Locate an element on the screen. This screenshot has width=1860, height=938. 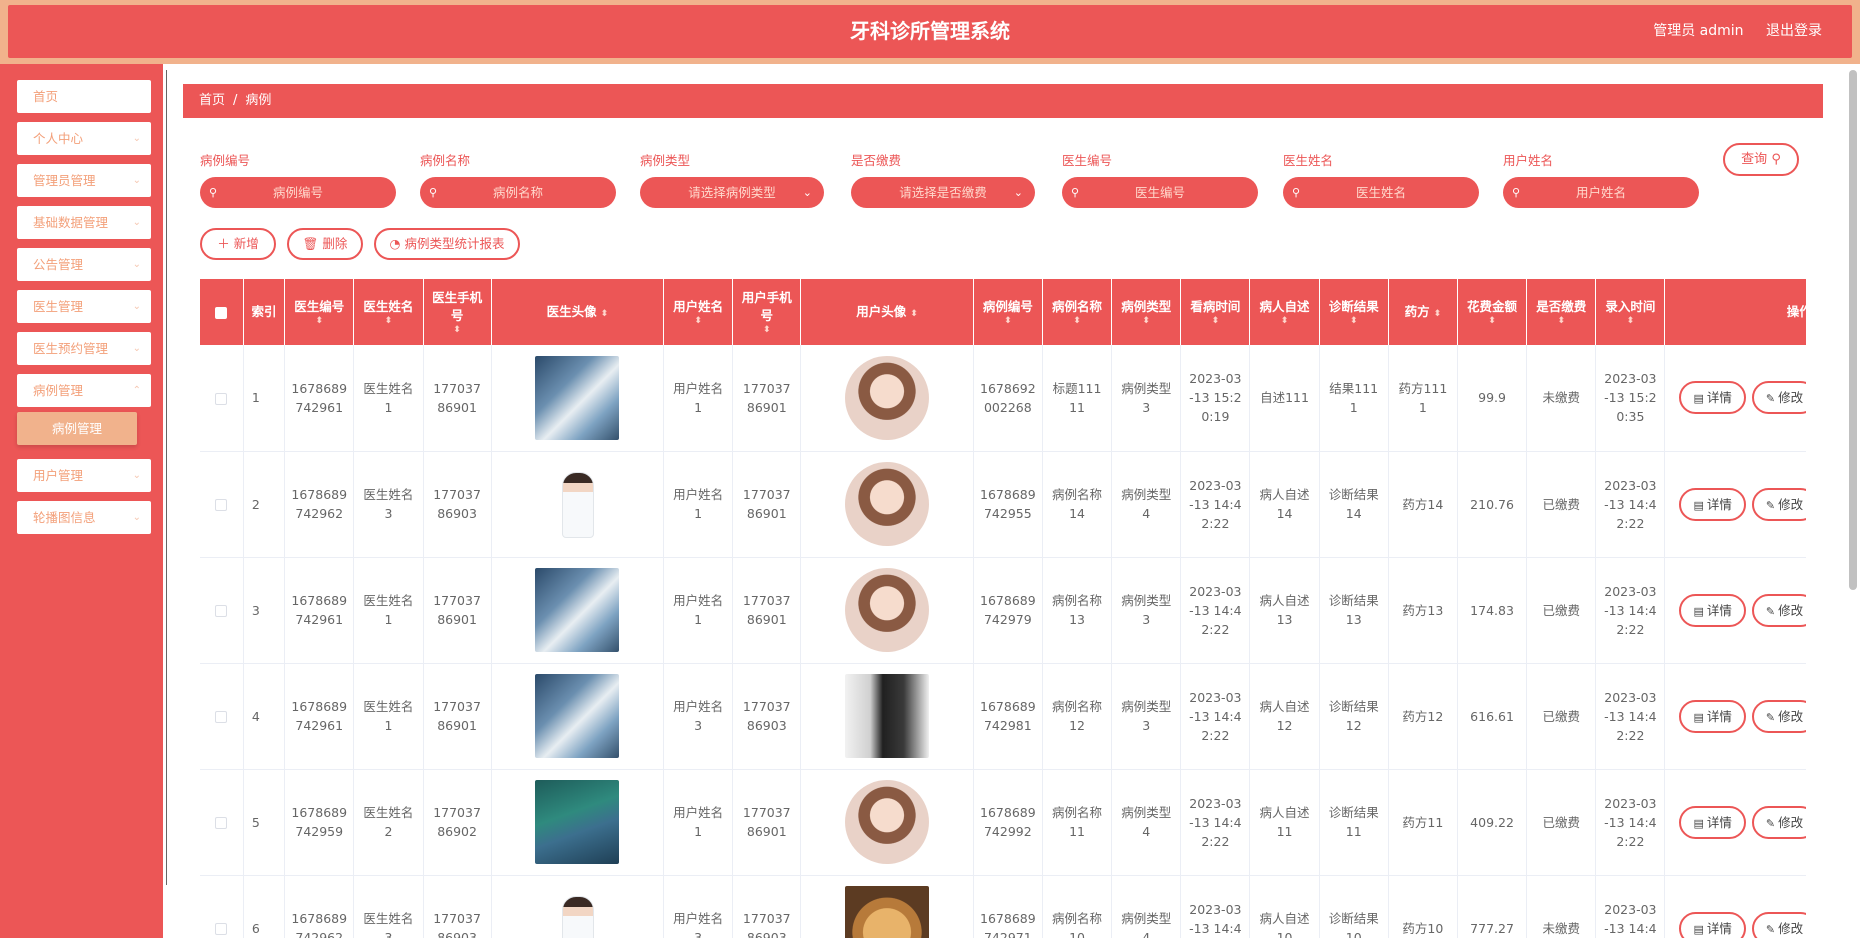
sidebar-item: 公告管理 ⌄ is located at coordinates (84, 264).